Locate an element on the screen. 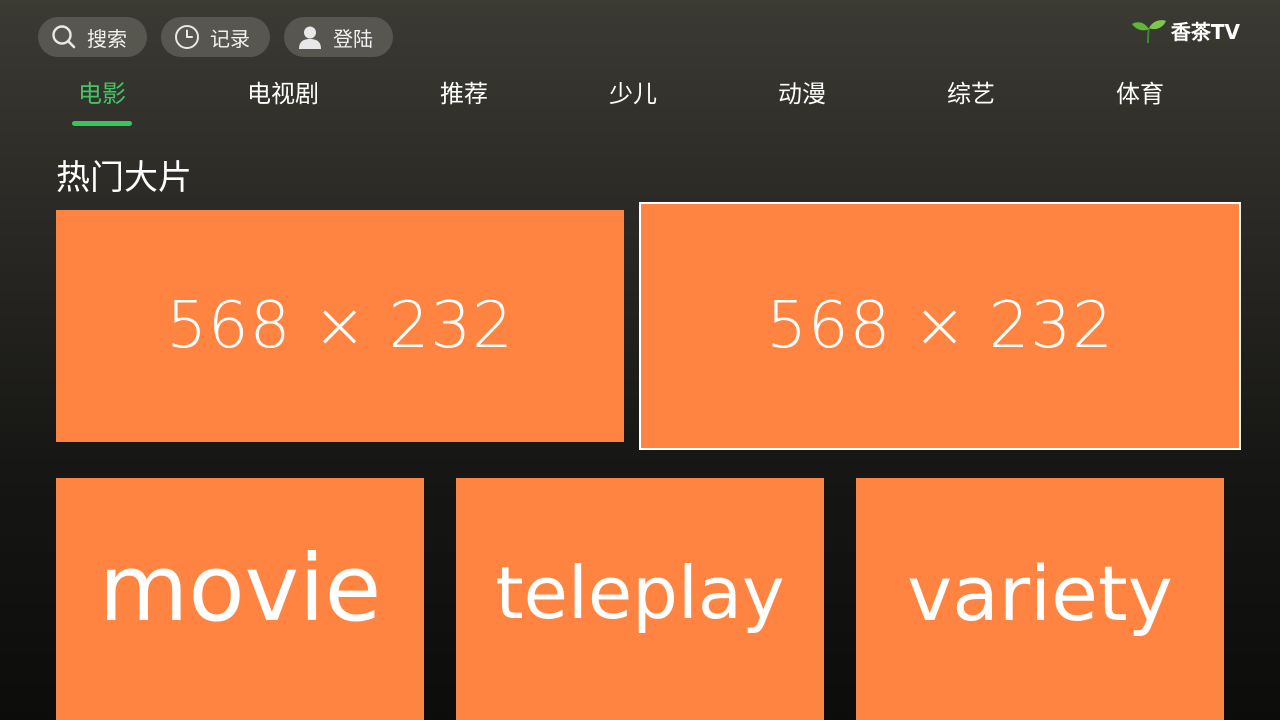 The height and width of the screenshot is (720, 1280). category-tile-movie: movie is located at coordinates (240, 599).